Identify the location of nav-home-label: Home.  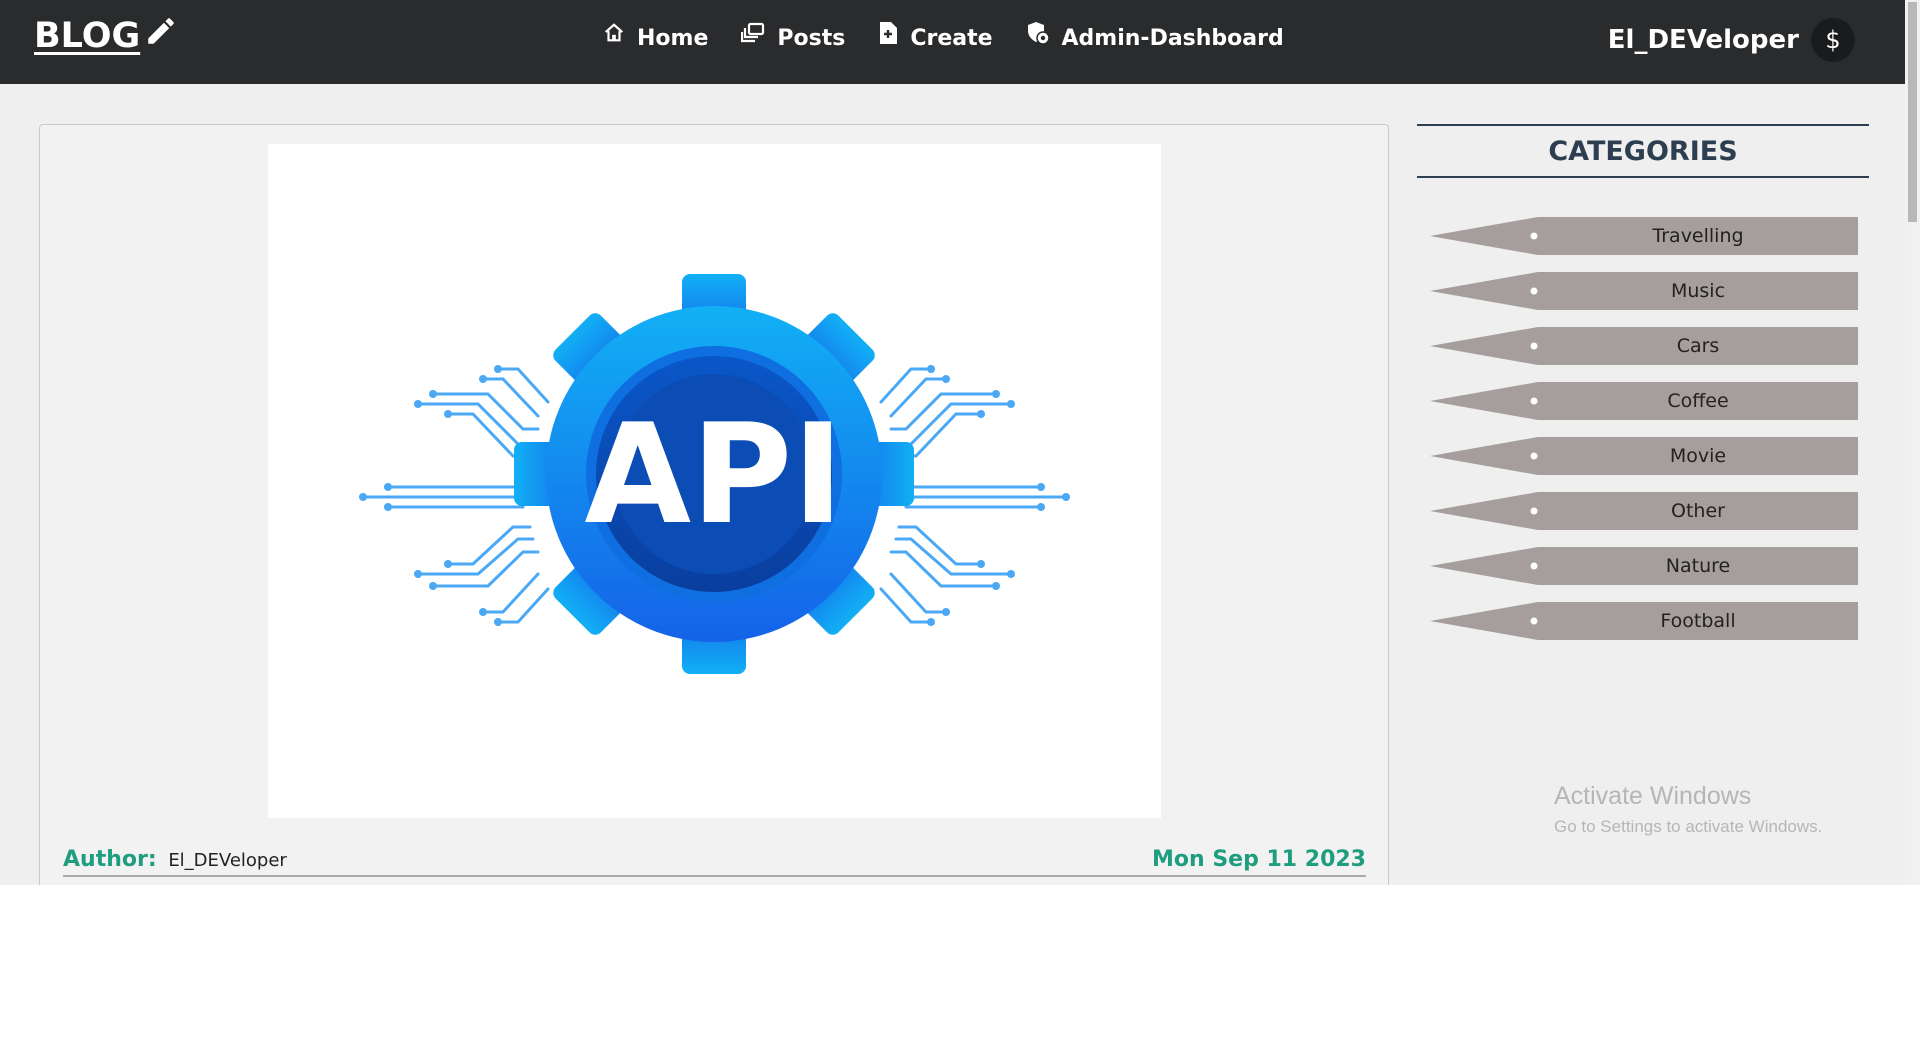
(673, 38).